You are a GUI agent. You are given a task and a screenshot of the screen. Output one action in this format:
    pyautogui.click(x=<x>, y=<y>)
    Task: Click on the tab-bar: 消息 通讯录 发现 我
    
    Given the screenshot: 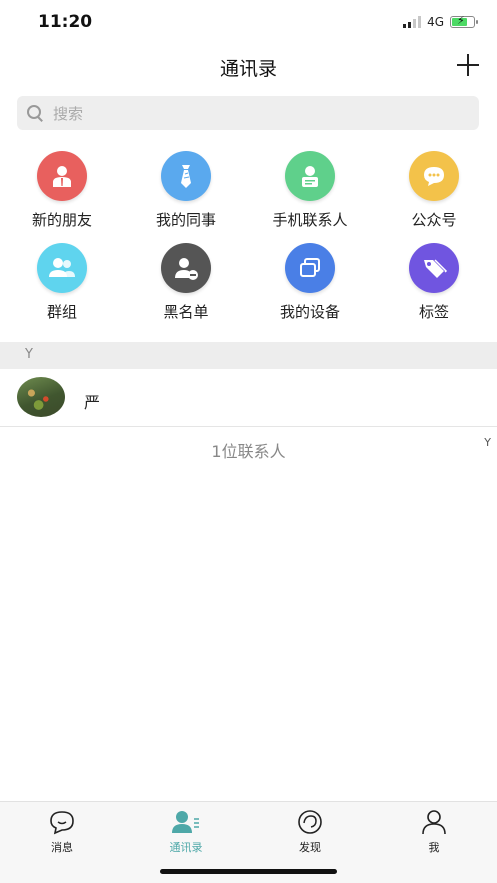 What is the action you would take?
    pyautogui.click(x=248, y=842)
    